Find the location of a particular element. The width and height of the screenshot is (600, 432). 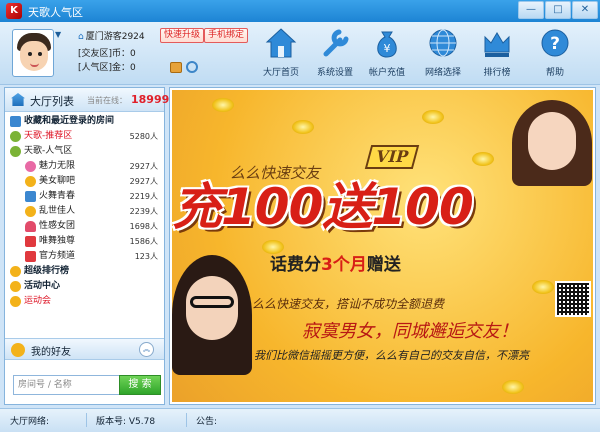

money-bag-icon: ¥ is located at coordinates (387, 44).